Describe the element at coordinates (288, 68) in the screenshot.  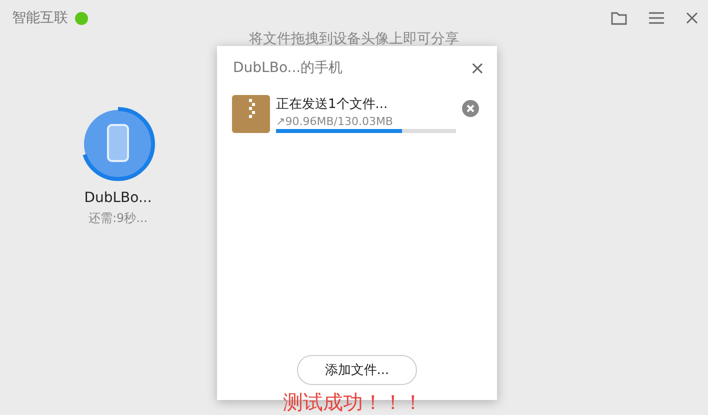
I see `dialog-title: DubLBo...的手机` at that location.